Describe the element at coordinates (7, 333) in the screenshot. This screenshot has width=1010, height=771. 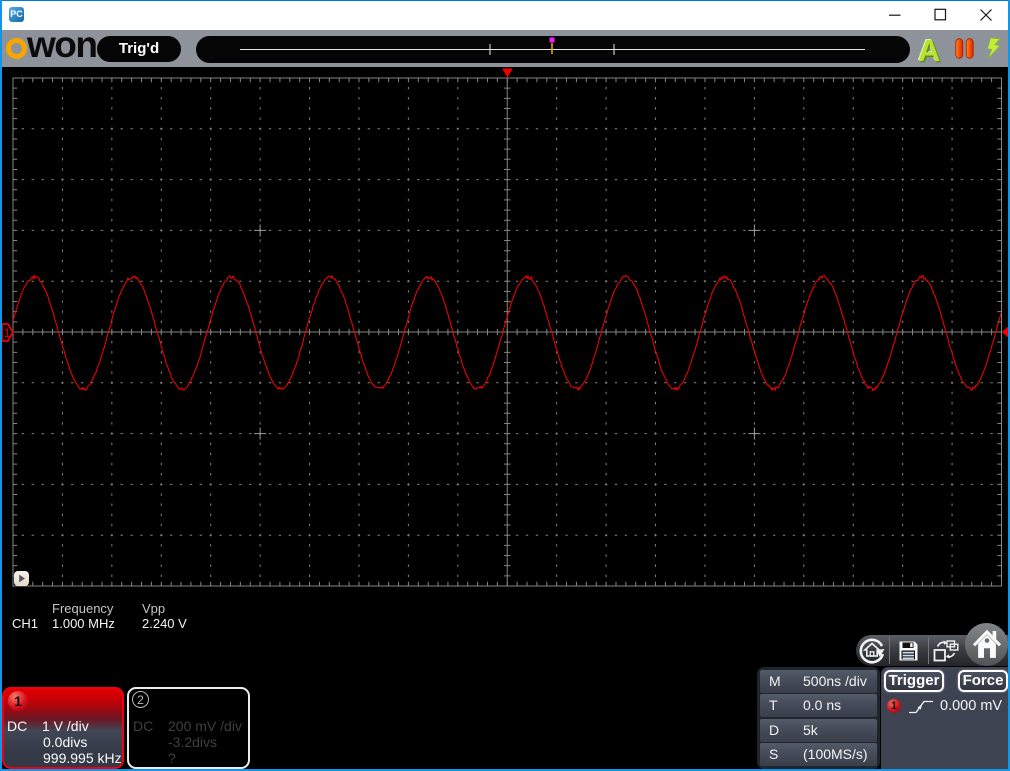
I see `svg-text: 1` at that location.